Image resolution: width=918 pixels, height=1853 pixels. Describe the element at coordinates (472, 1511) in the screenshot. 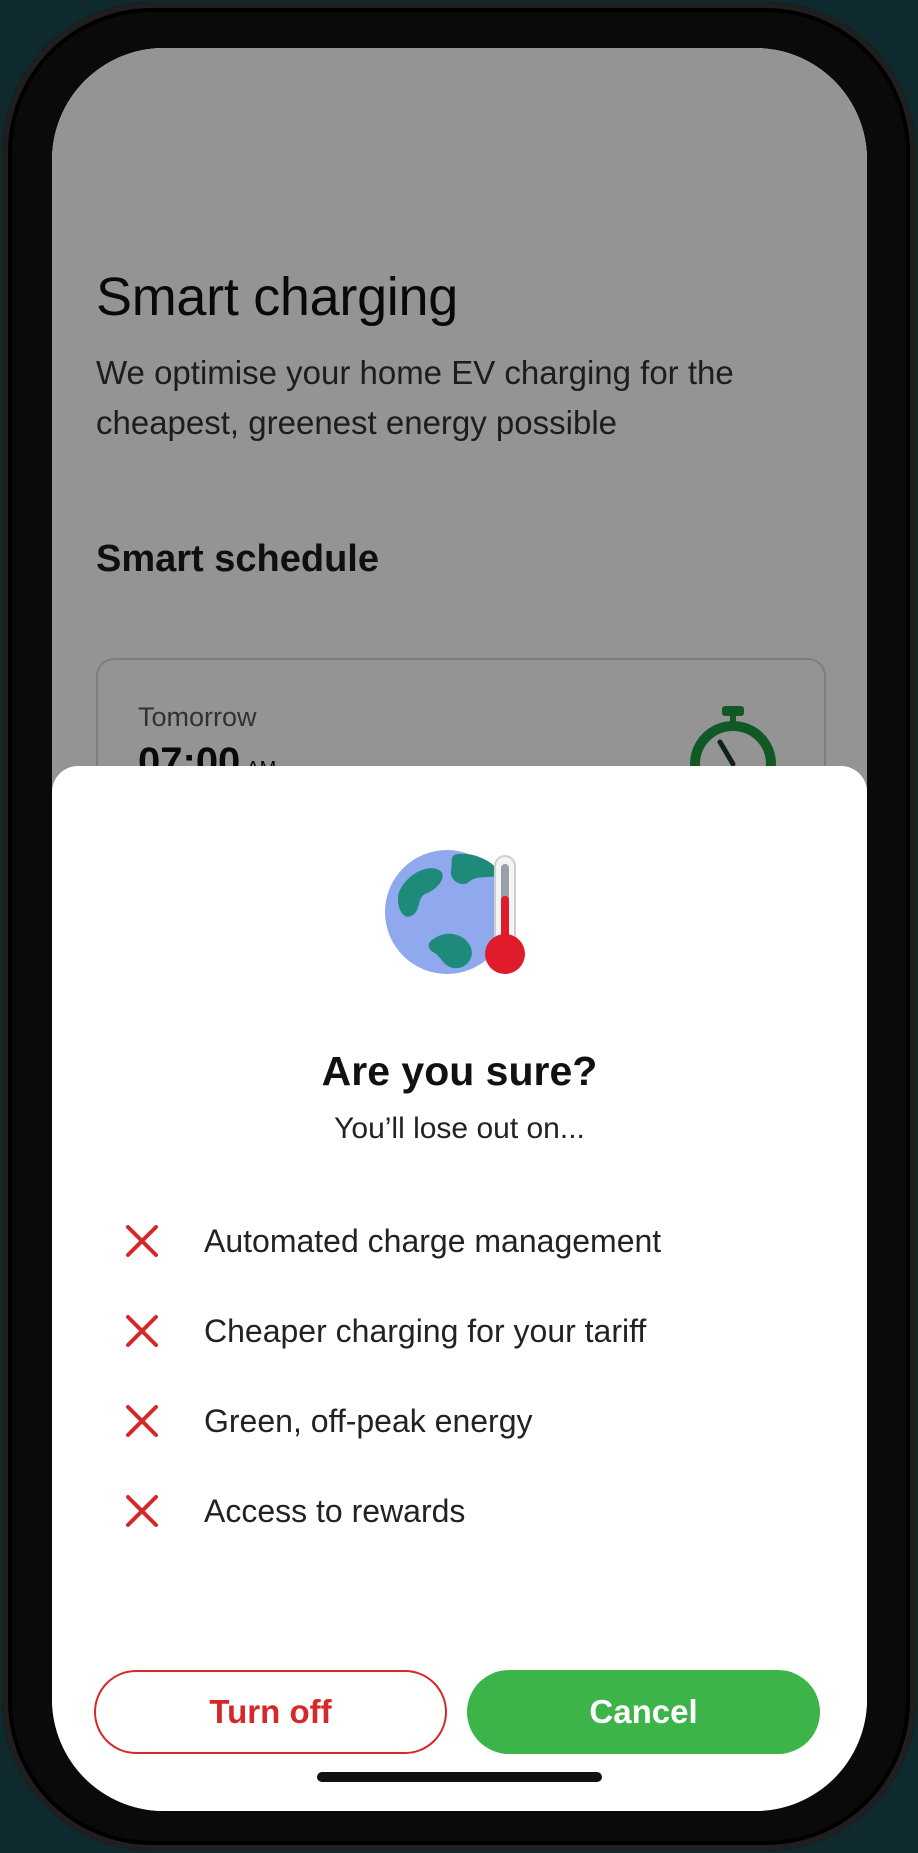

I see `list-item: Access to rewards` at that location.